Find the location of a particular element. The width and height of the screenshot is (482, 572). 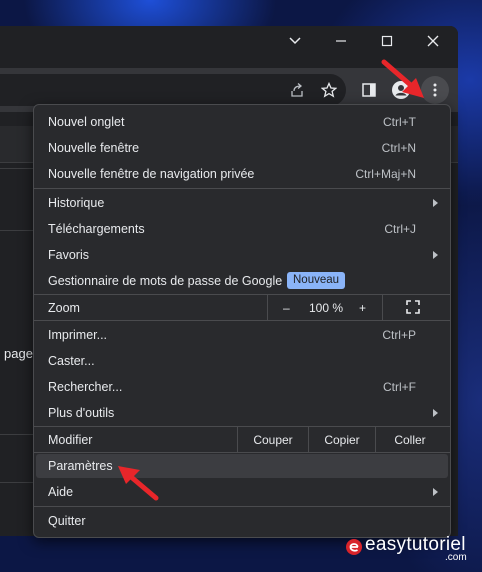

bookmark-star-button is located at coordinates (329, 90).